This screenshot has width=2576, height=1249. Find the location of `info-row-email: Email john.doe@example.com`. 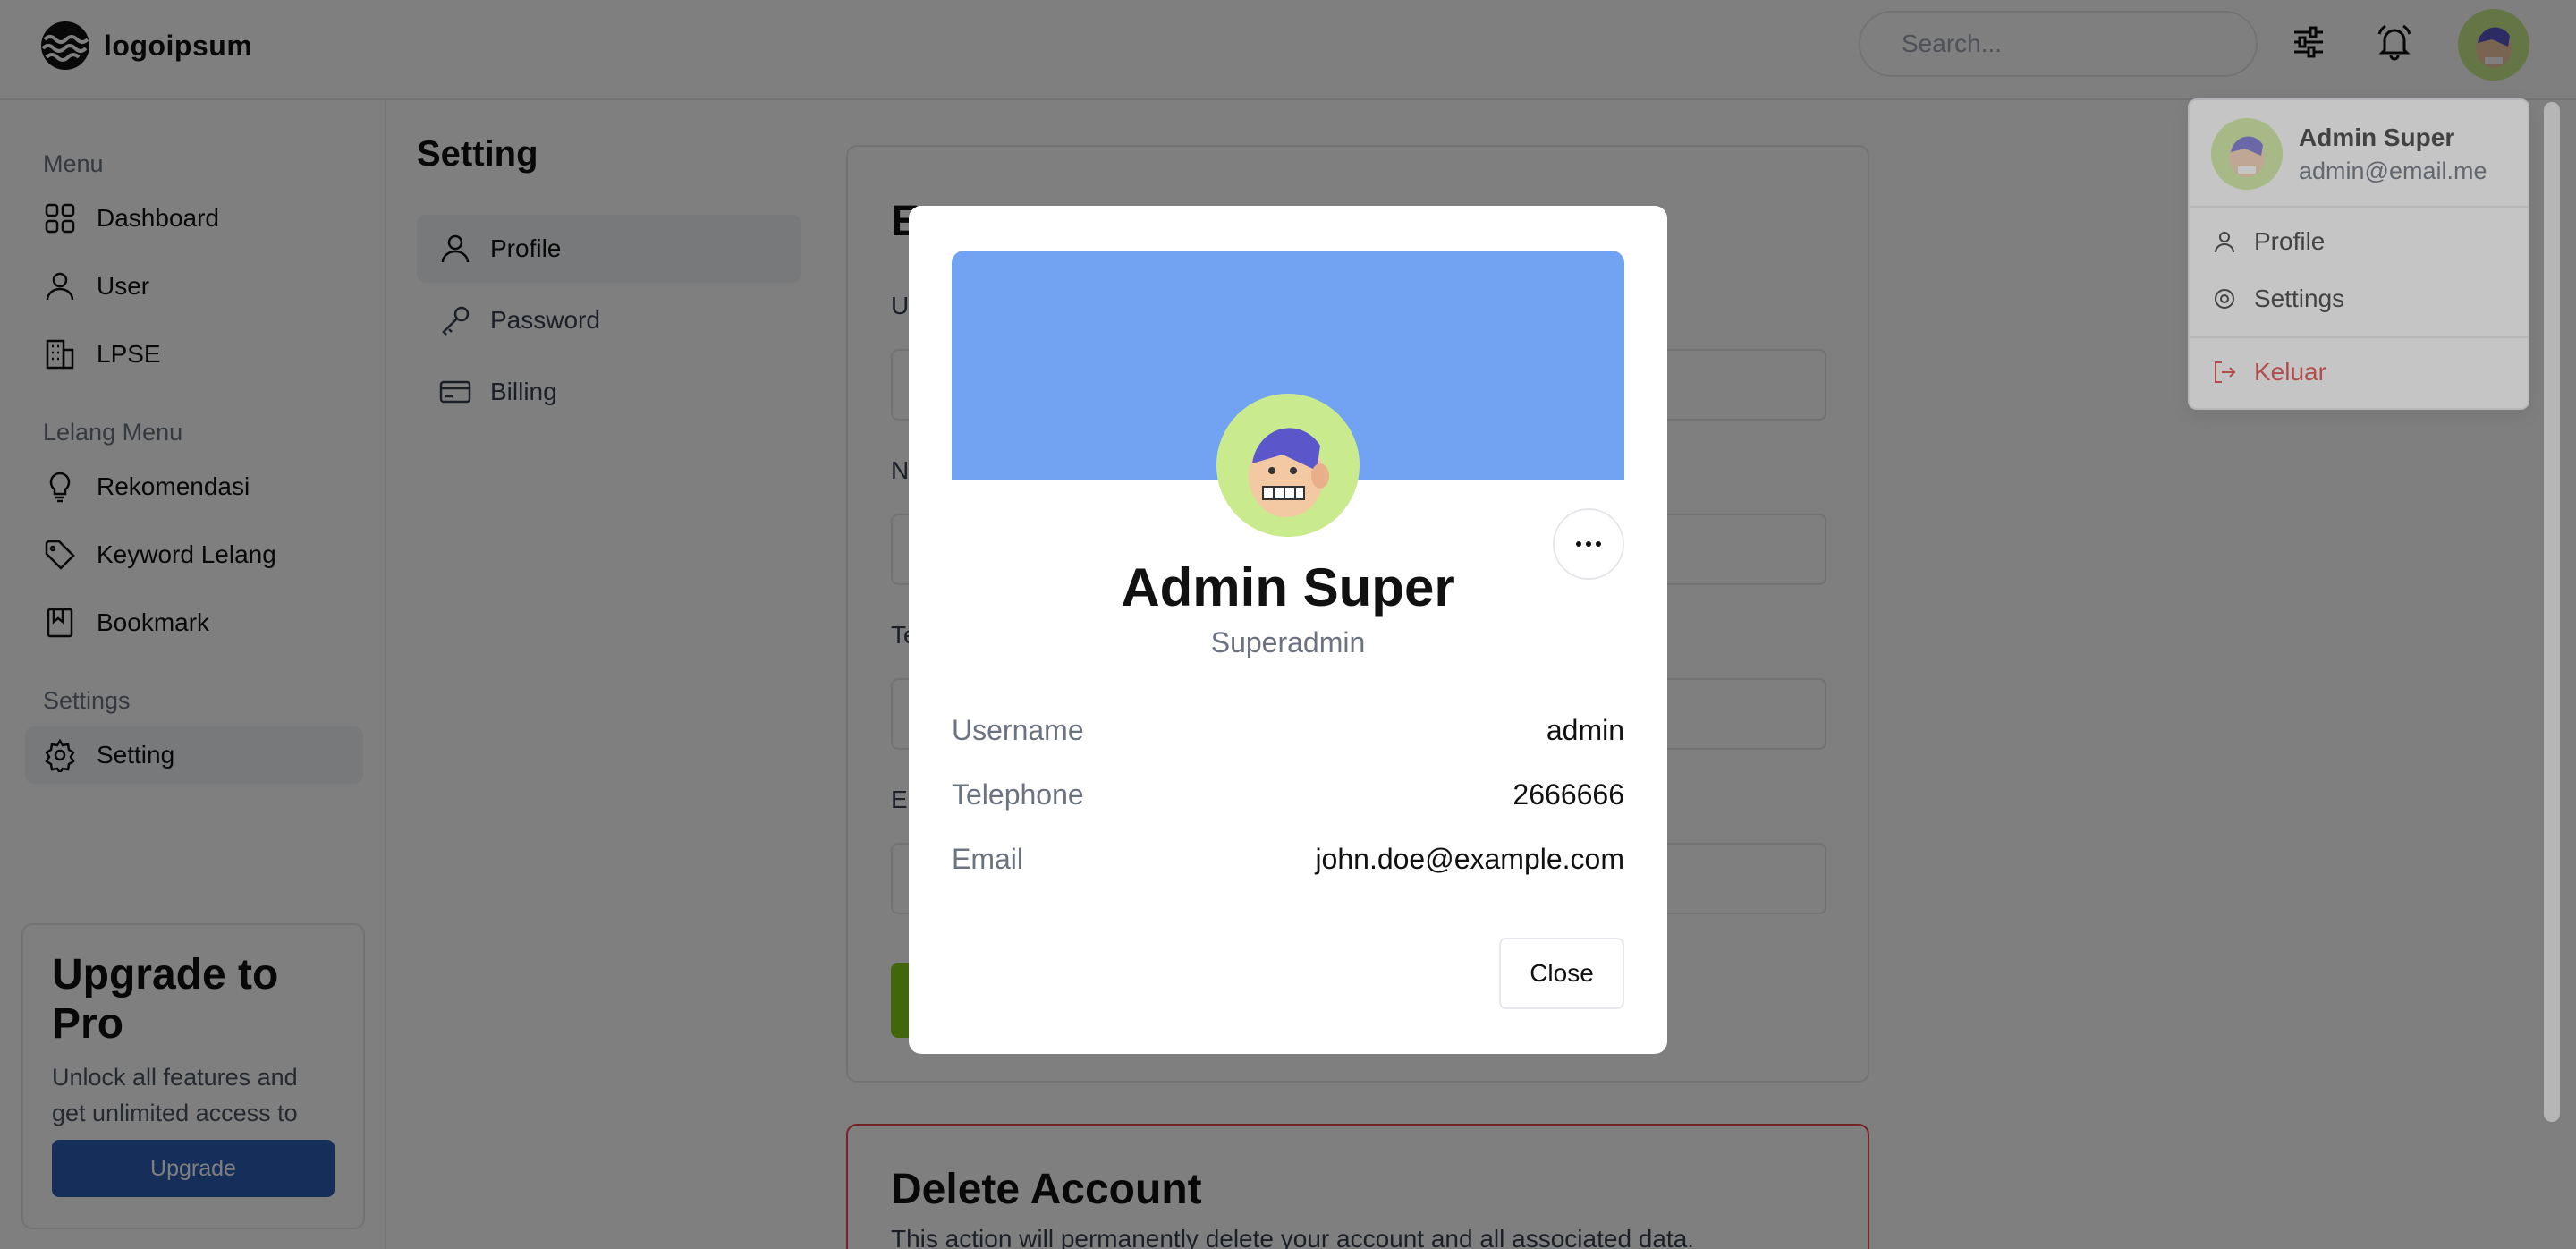

info-row-email: Email john.doe@example.com is located at coordinates (1288, 859).